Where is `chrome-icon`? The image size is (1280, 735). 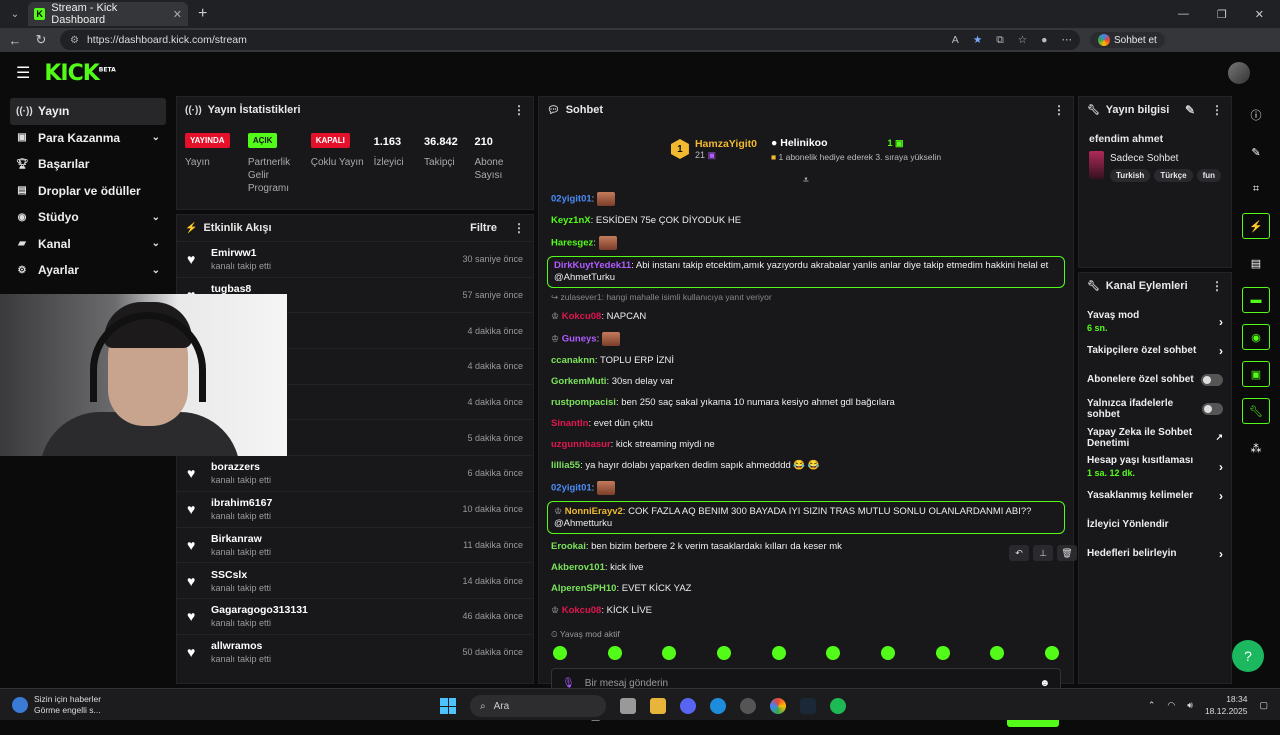 chrome-icon is located at coordinates (778, 706).